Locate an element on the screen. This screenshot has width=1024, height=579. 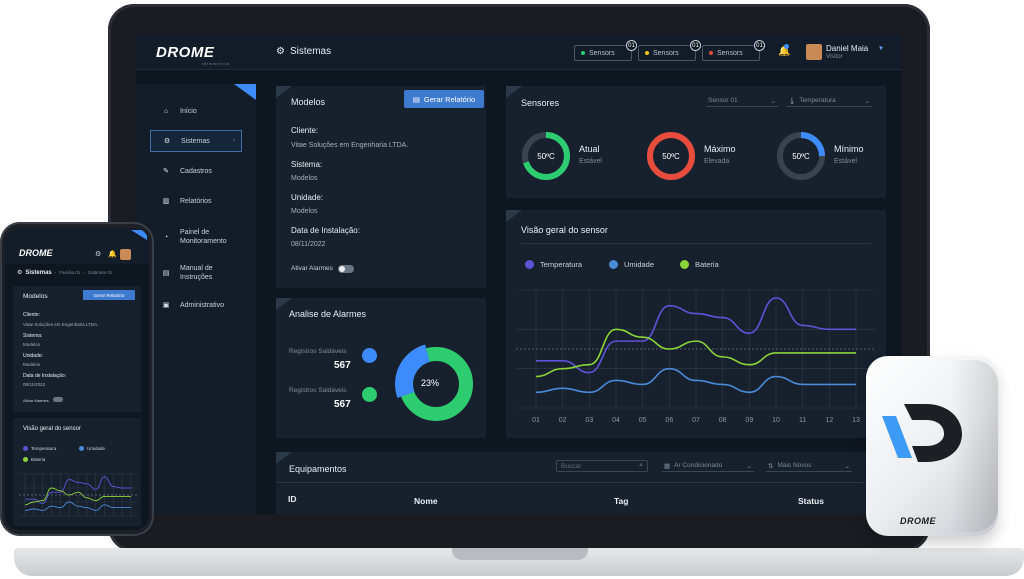
sensor-chip-green: Sensors 01 is located at coordinates (605, 50).